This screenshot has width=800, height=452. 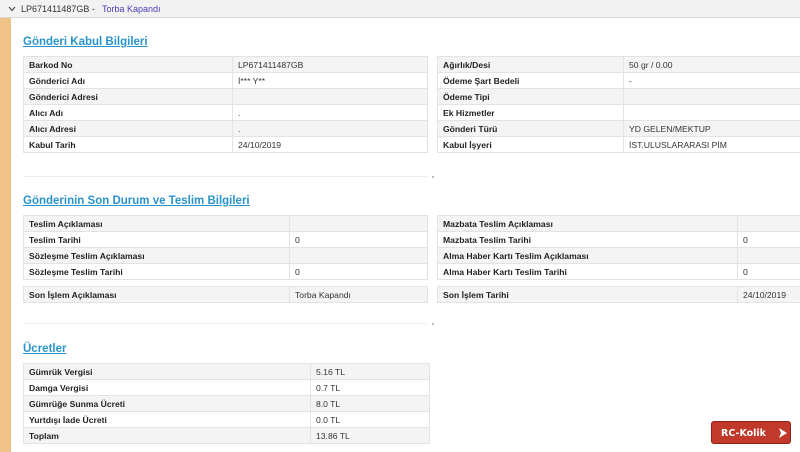 I want to click on kabul-value: YD GELEN/MEKTUP, so click(x=711, y=128).